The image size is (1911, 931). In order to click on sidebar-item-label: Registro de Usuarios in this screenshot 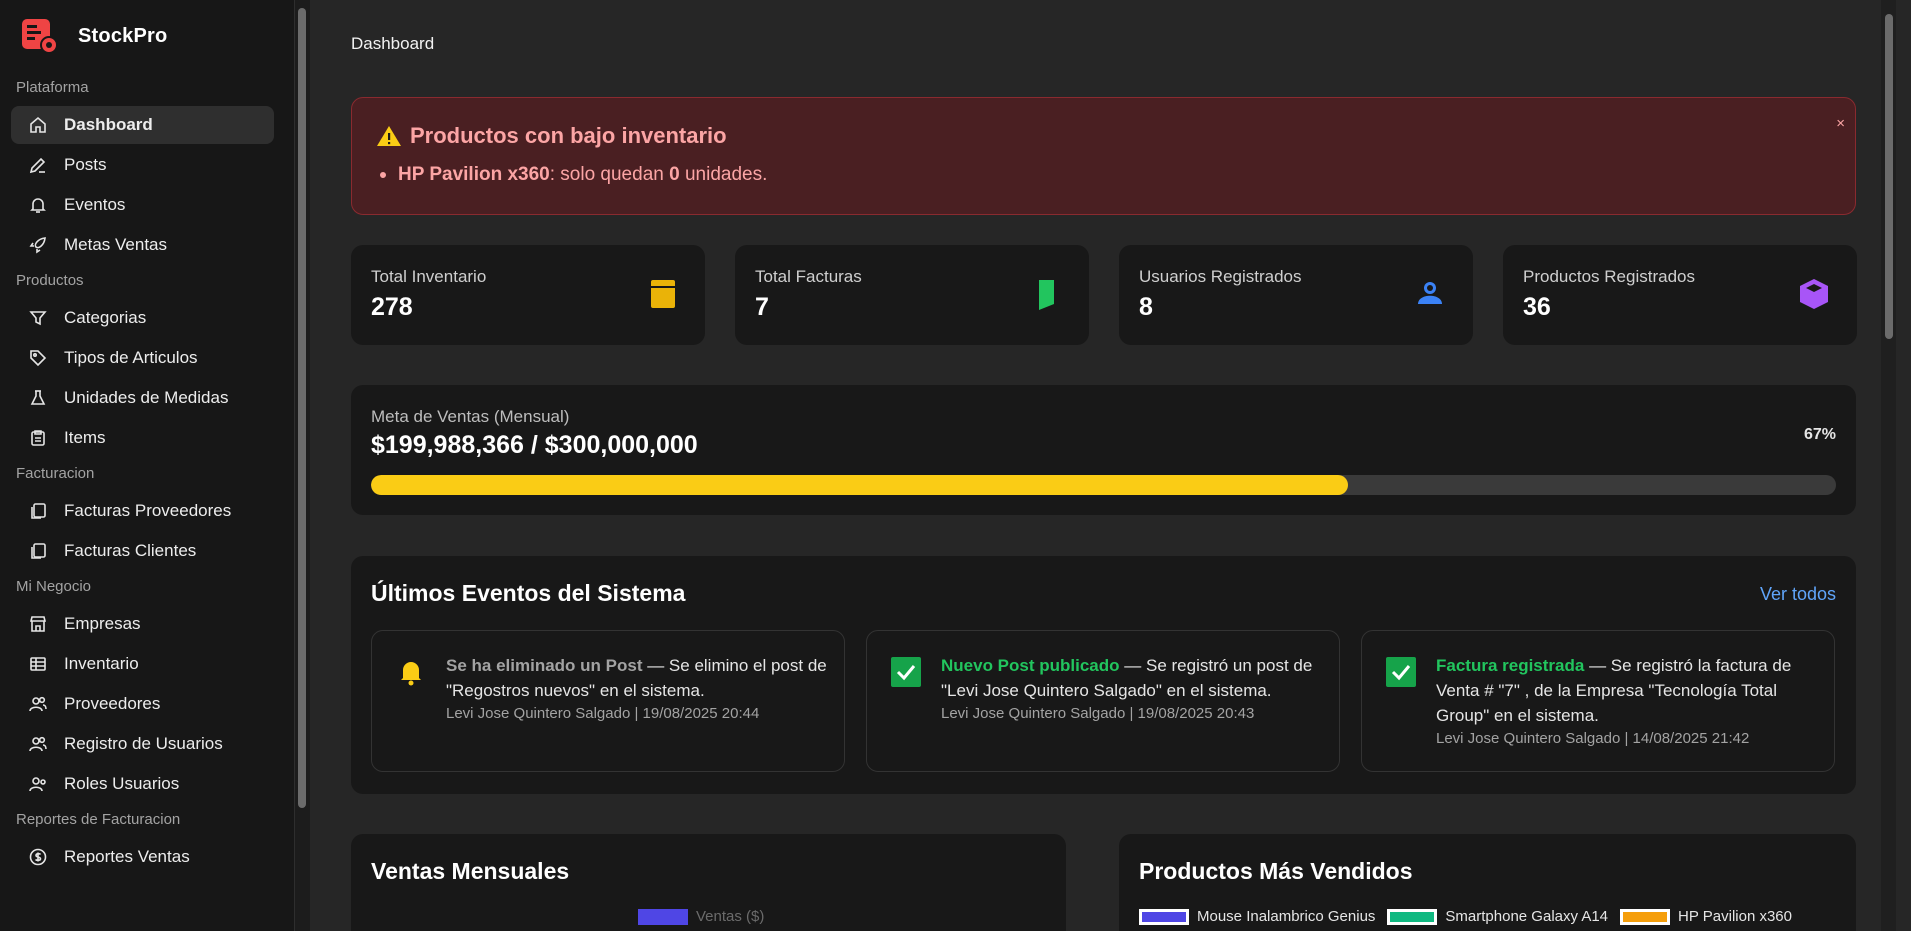, I will do `click(143, 743)`.